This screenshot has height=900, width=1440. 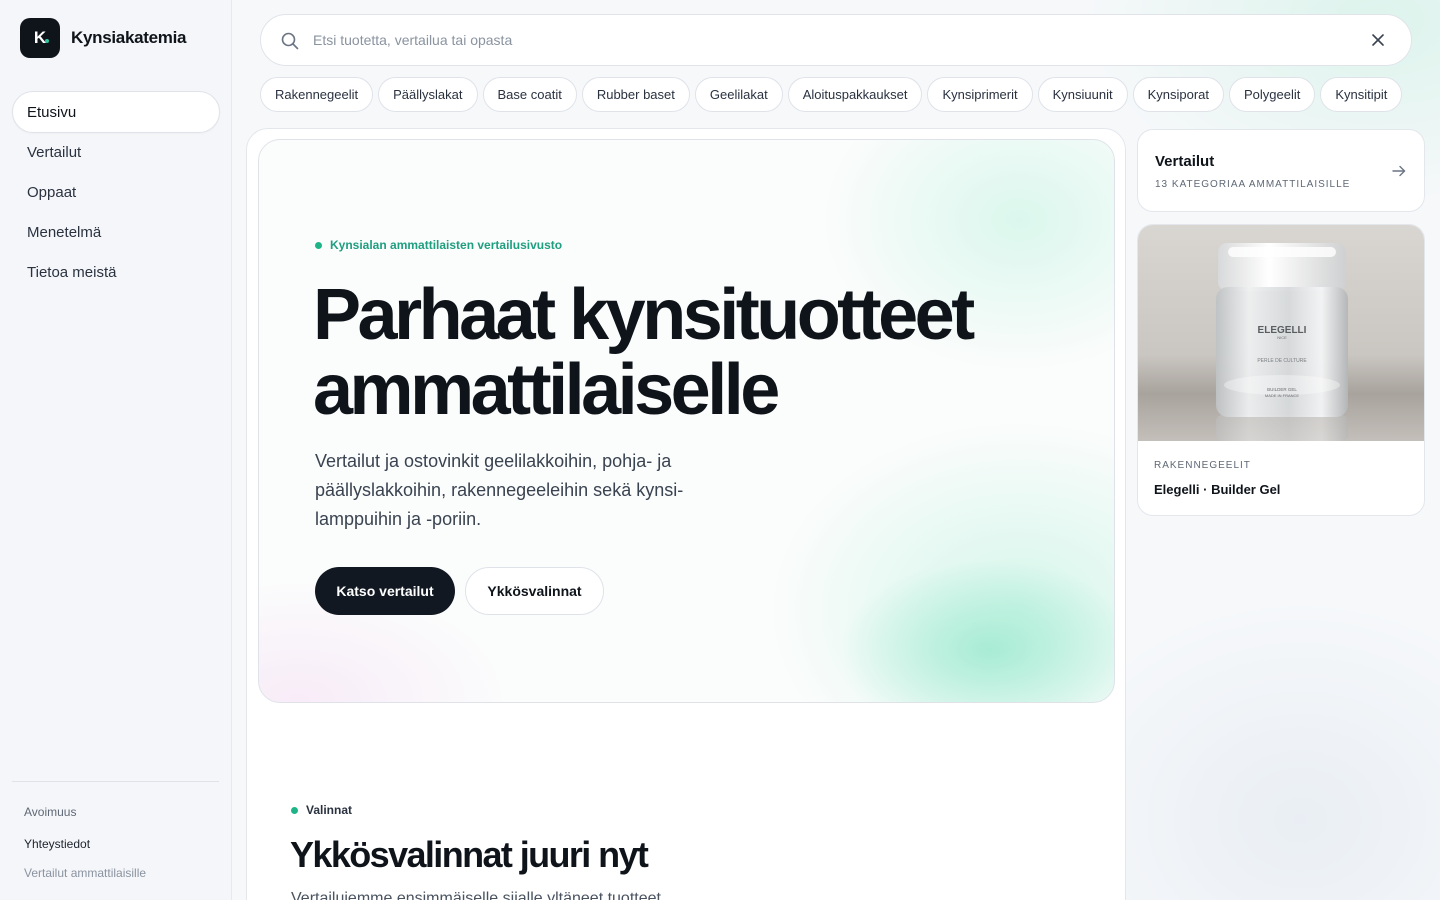 What do you see at coordinates (50, 812) in the screenshot?
I see `openness-link: Avoimuus` at bounding box center [50, 812].